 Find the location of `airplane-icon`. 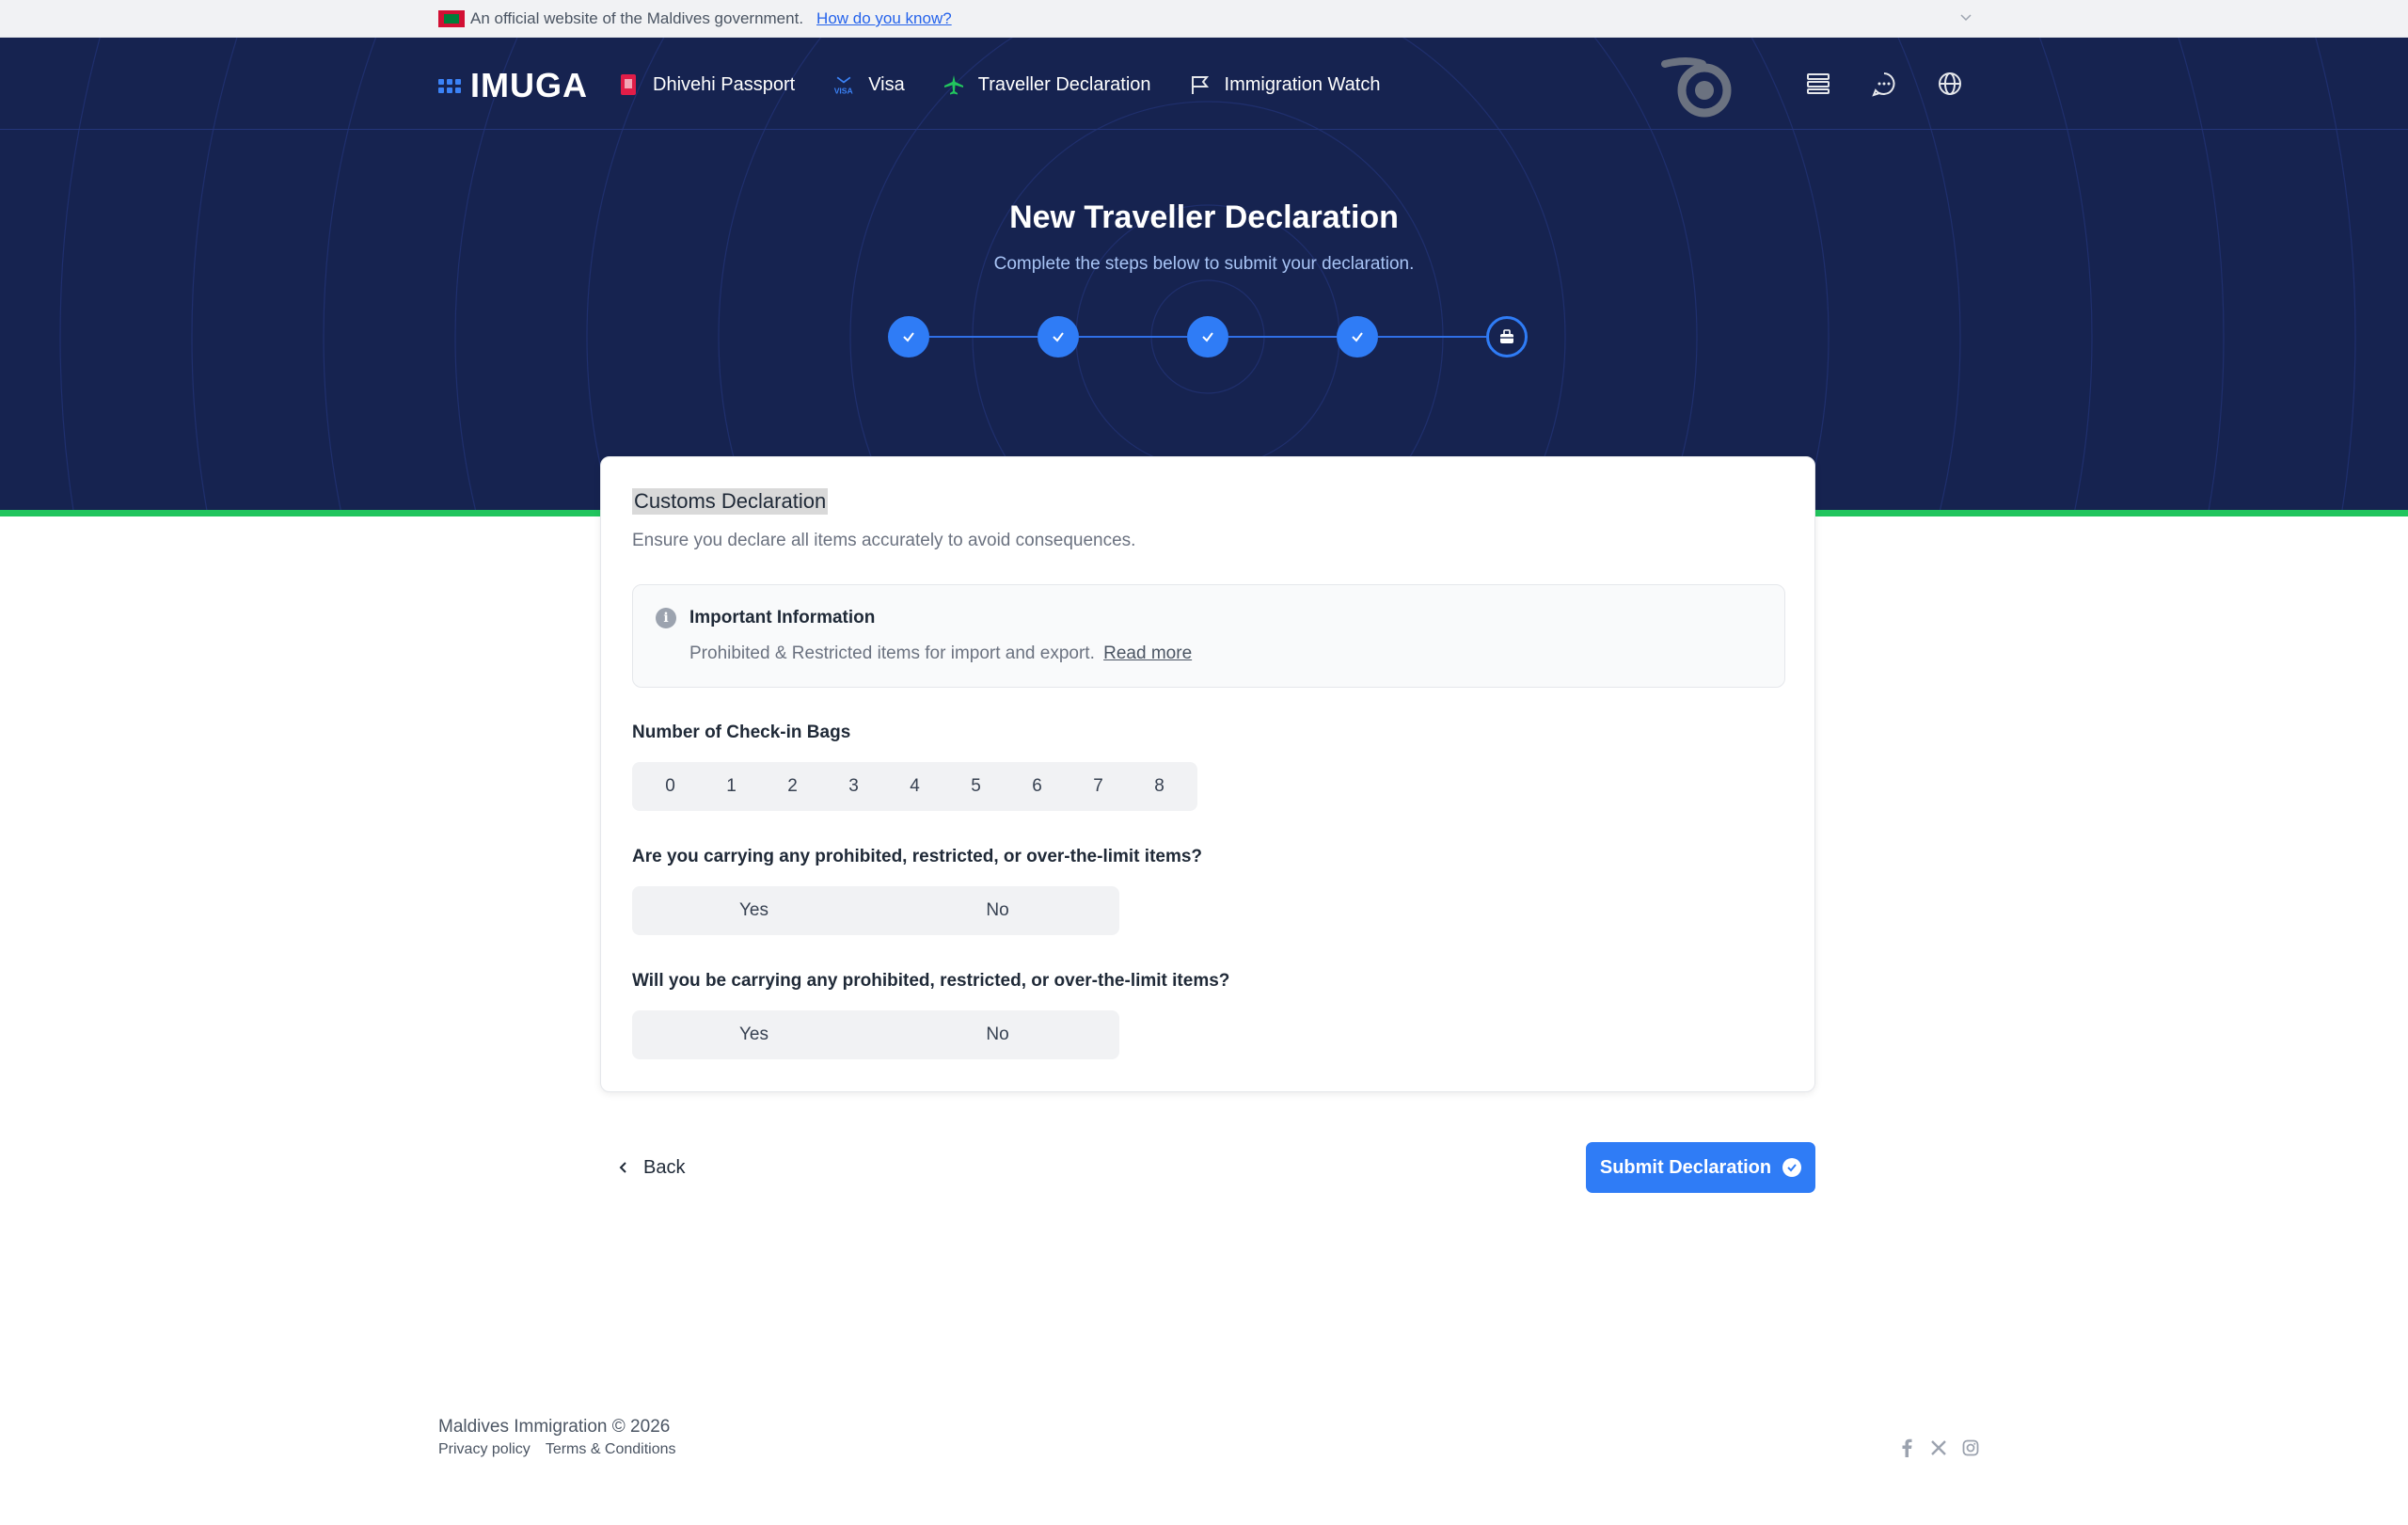

airplane-icon is located at coordinates (954, 84).